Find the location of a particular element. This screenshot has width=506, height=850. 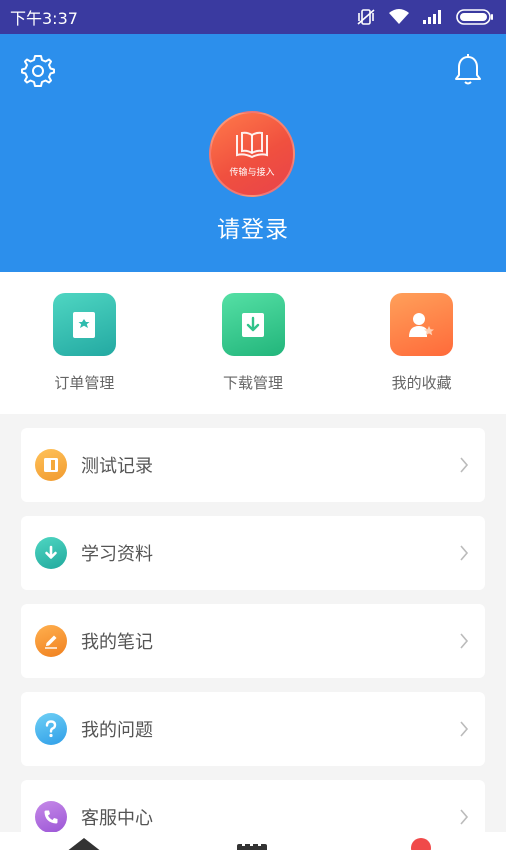

gear-icon is located at coordinates (38, 71).